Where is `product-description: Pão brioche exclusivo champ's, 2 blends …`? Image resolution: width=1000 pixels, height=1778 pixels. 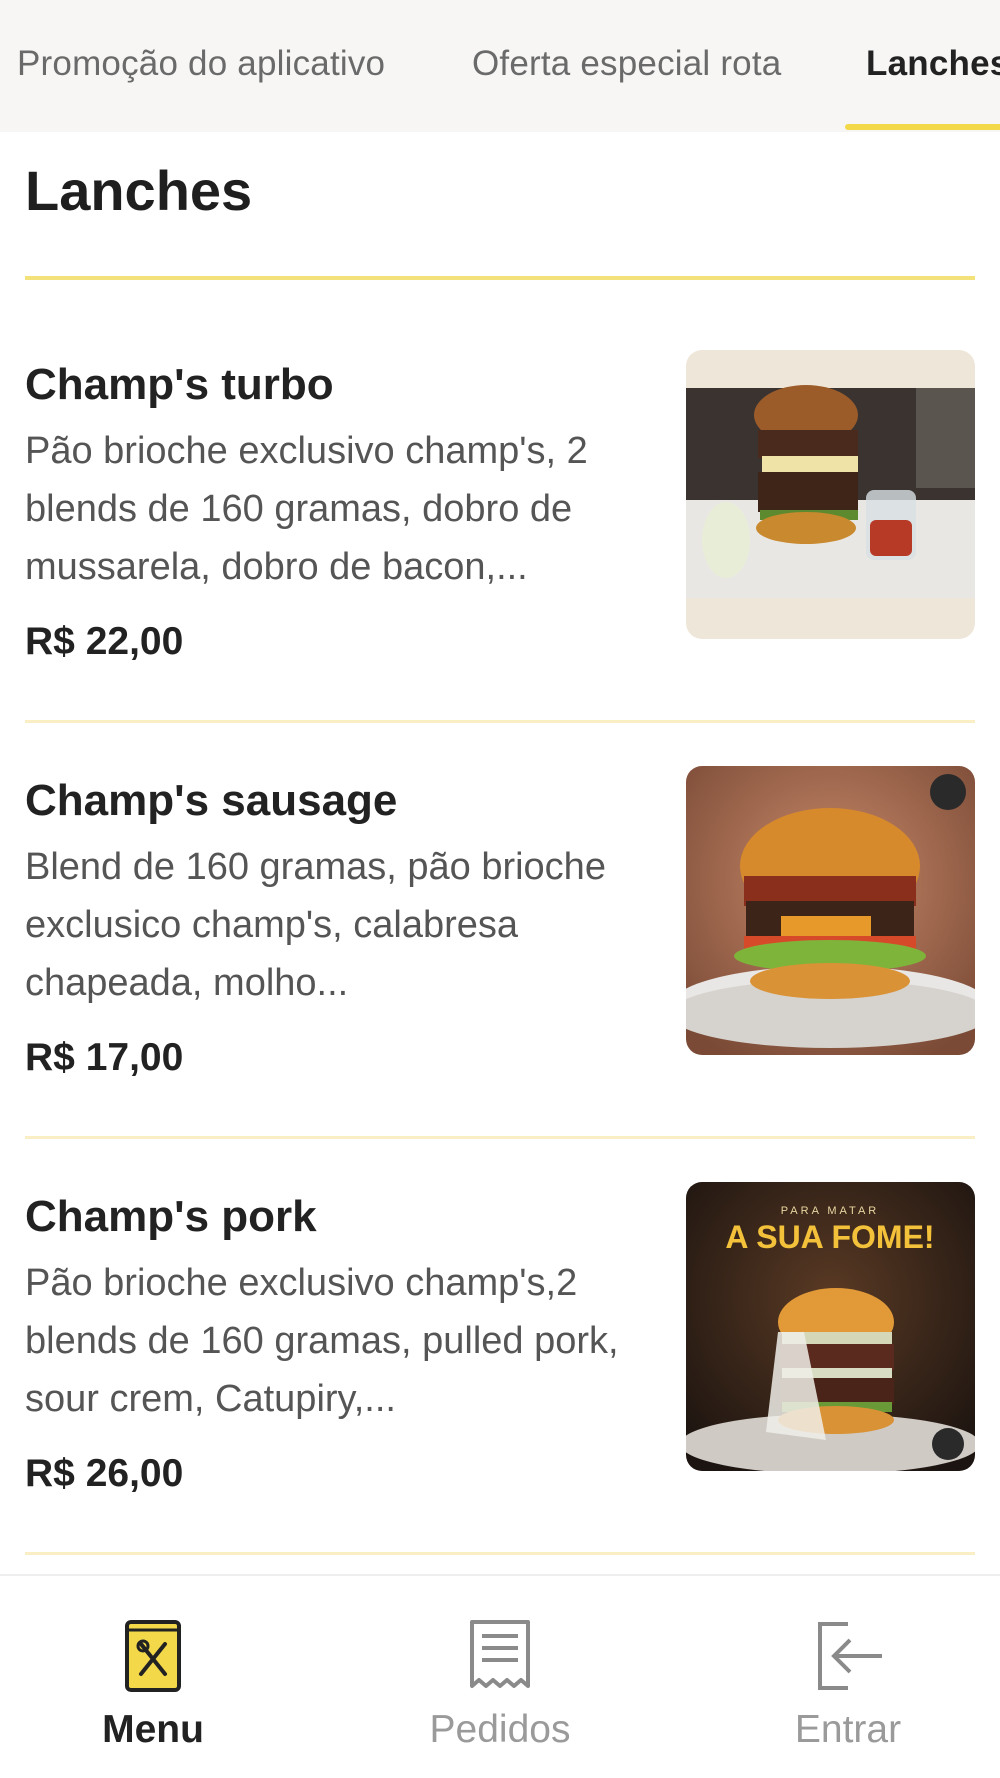 product-description: Pão brioche exclusivo champ's, 2 blends … is located at coordinates (306, 509).